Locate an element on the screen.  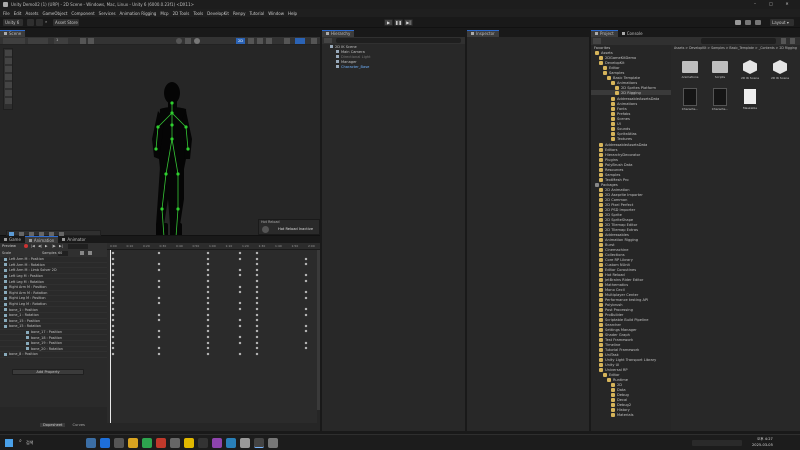
tab-hierarchy: Hierarchy is located at coordinates (338, 33).